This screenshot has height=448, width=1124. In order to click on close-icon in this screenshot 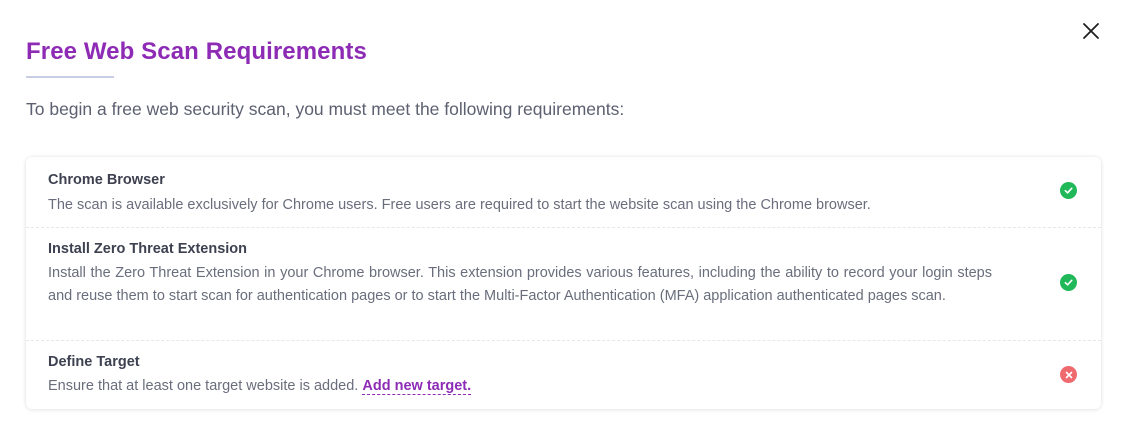, I will do `click(1091, 31)`.